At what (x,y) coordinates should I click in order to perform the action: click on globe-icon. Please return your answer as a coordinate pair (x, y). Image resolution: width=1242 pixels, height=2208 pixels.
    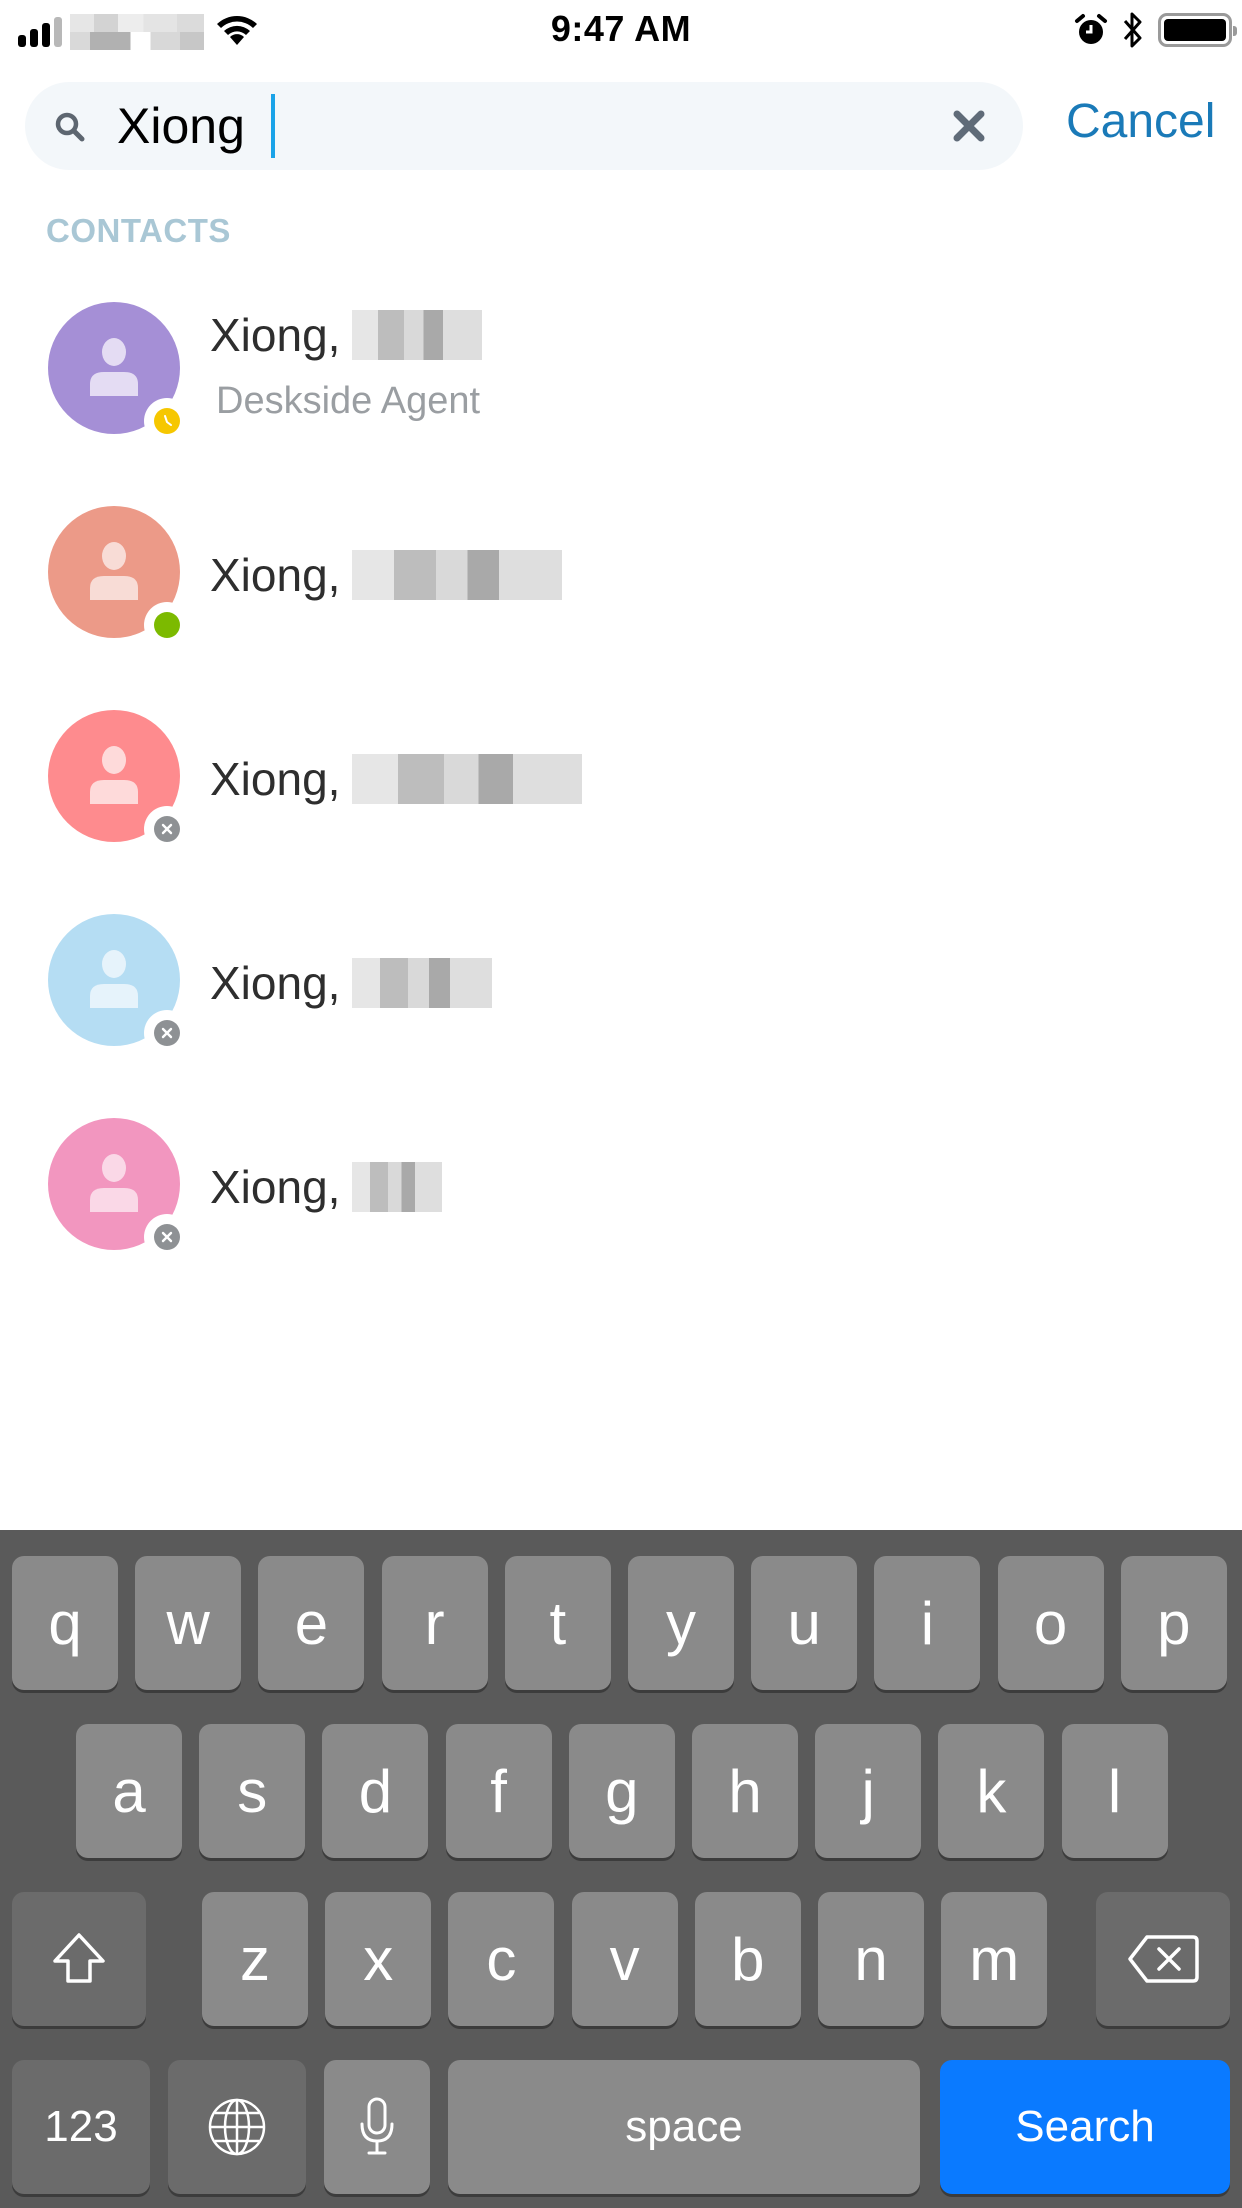
    Looking at the image, I should click on (237, 2127).